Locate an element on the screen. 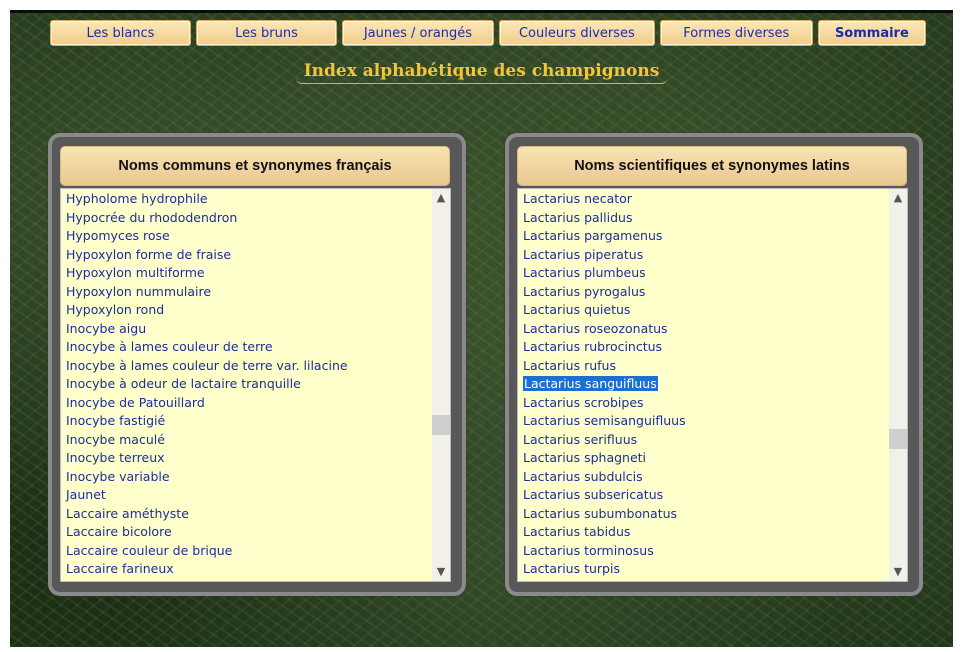 Image resolution: width=963 pixels, height=652 pixels. list-item: Hypholome hydrophile is located at coordinates (246, 199).